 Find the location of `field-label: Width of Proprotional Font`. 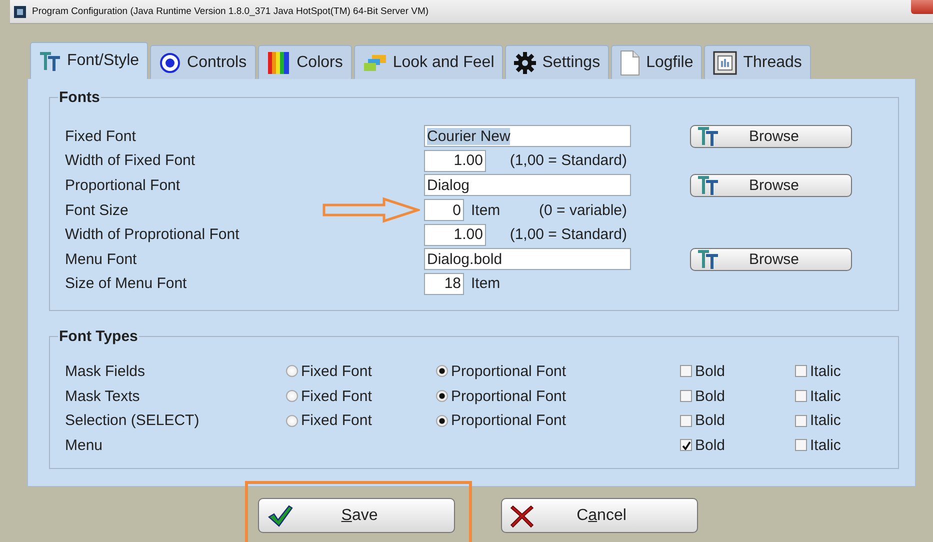

field-label: Width of Proprotional Font is located at coordinates (152, 235).